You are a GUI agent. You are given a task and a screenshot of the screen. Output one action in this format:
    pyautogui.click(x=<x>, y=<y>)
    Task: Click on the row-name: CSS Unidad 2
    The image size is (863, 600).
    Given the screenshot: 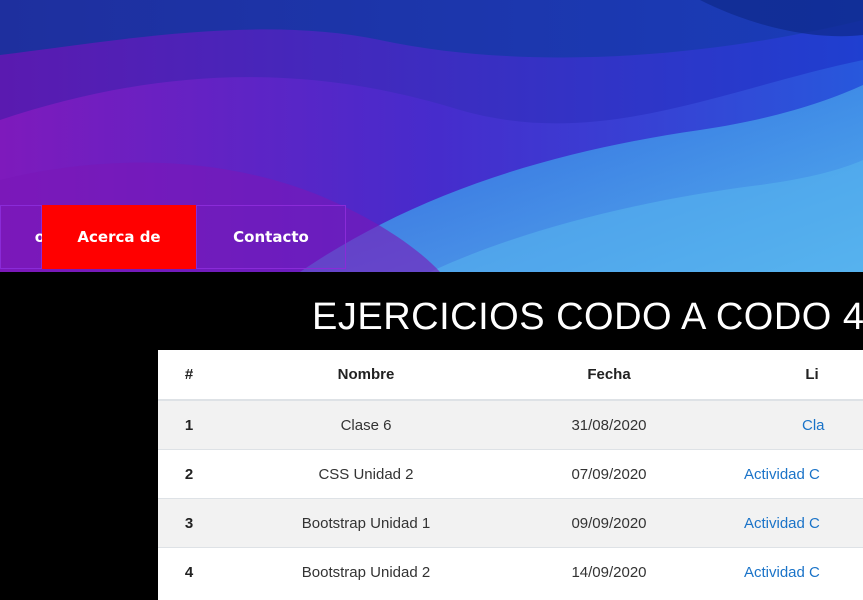 What is the action you would take?
    pyautogui.click(x=366, y=474)
    